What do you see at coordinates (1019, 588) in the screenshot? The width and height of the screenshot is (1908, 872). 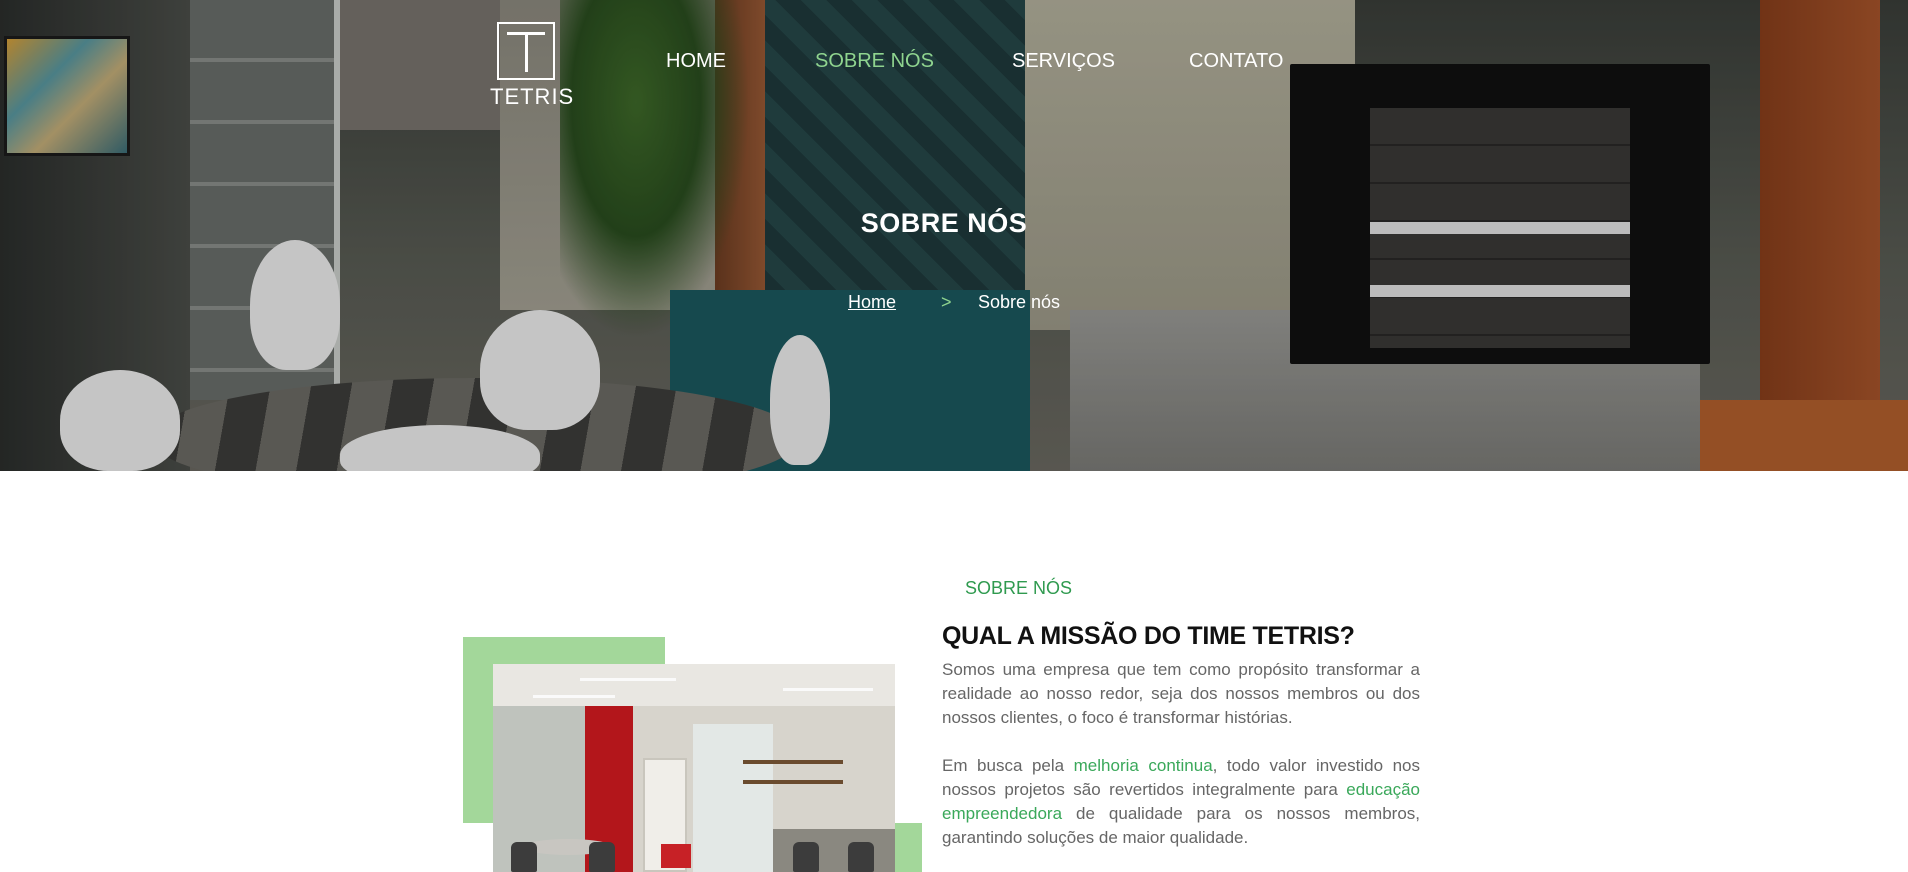 I see `section-label: SOBRE NÓS` at bounding box center [1019, 588].